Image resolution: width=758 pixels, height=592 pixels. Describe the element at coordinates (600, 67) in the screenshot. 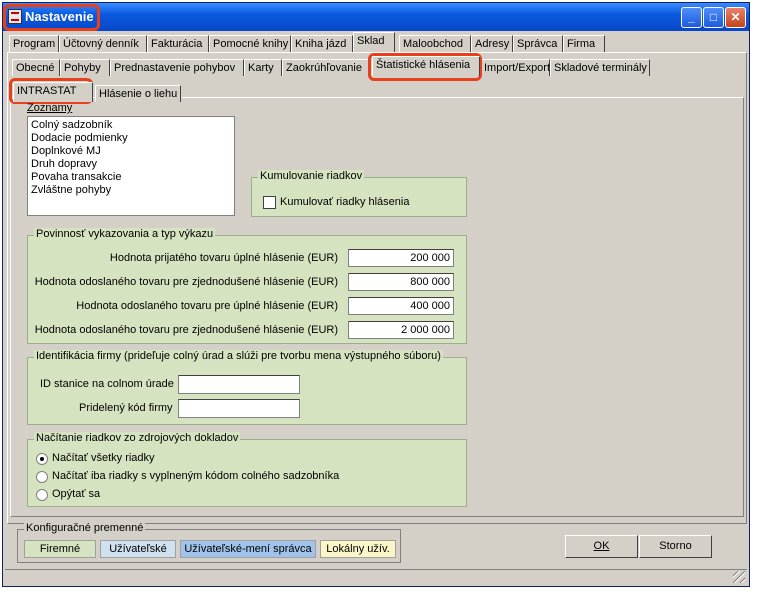

I see `tab-skladove-terminaly: Skladové terminály` at that location.